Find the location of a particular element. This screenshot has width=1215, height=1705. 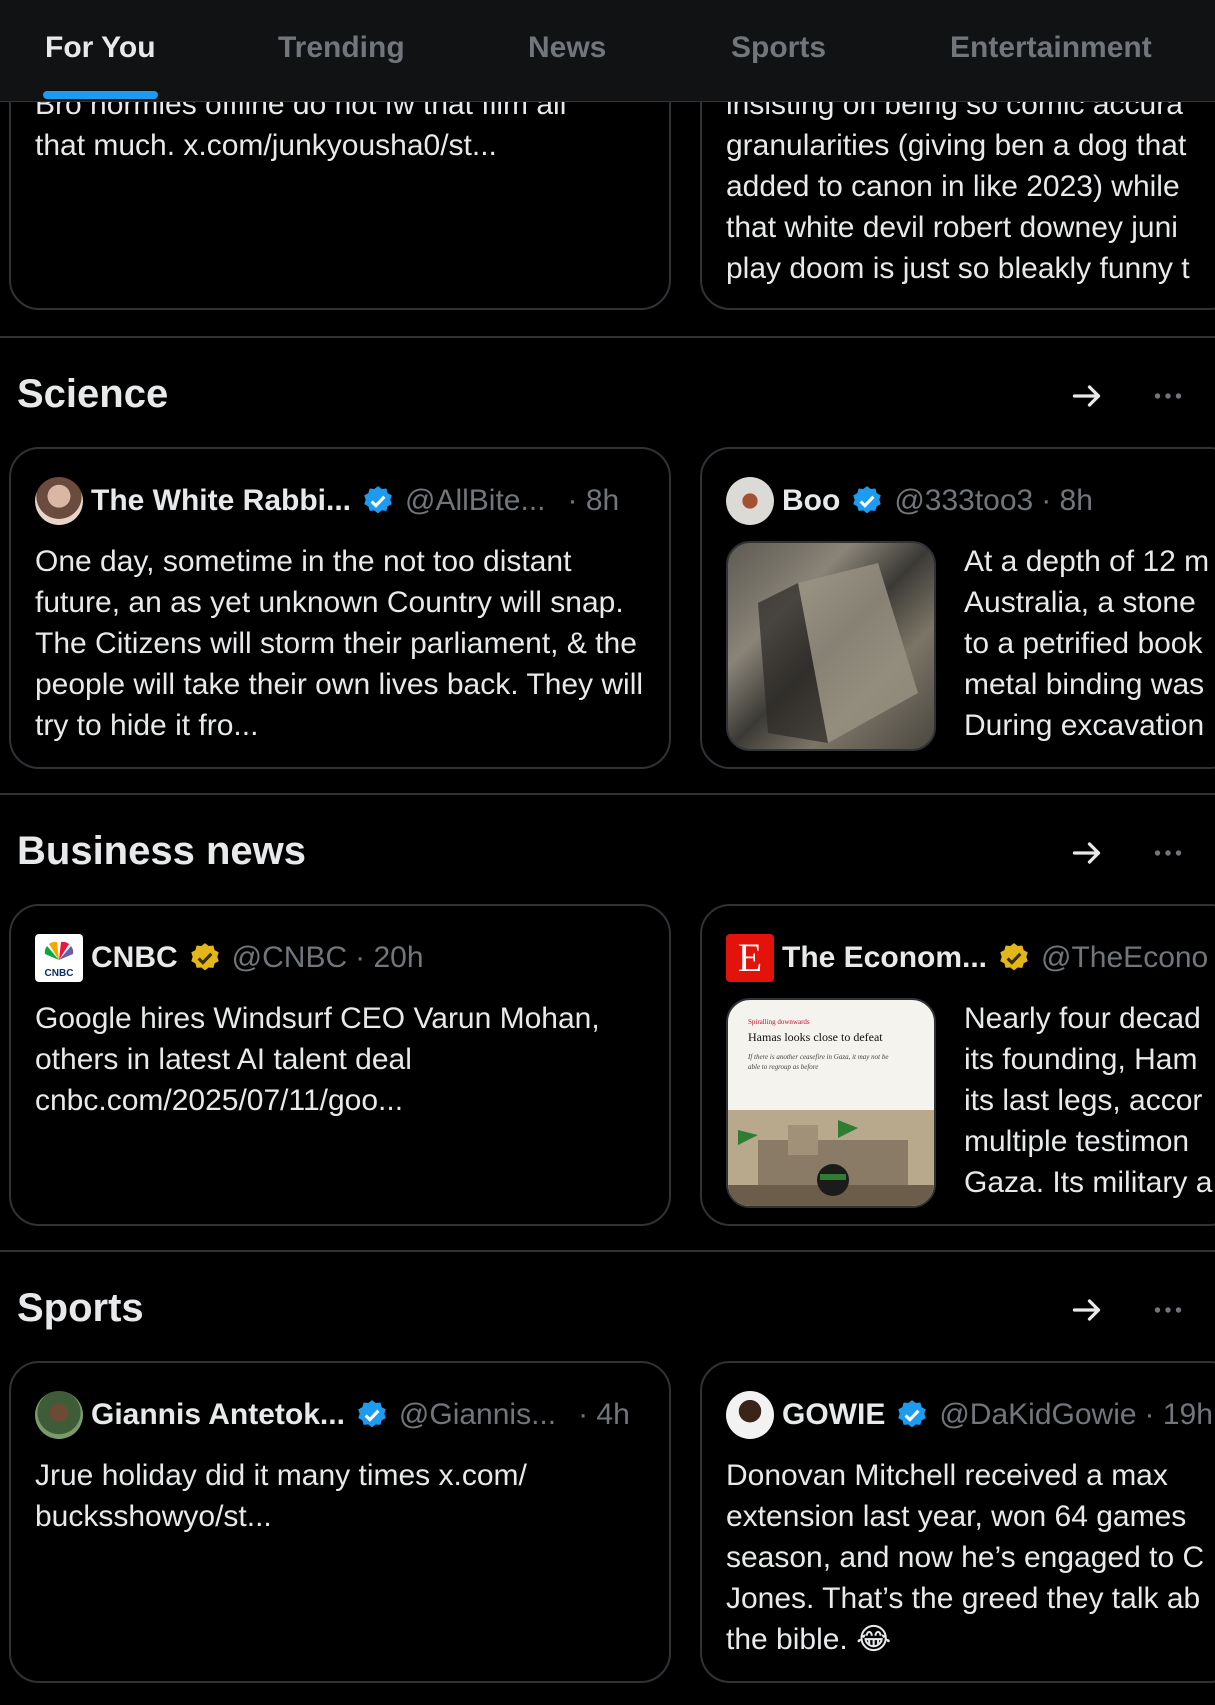

author-handle: @CNBC is located at coordinates (289, 958).